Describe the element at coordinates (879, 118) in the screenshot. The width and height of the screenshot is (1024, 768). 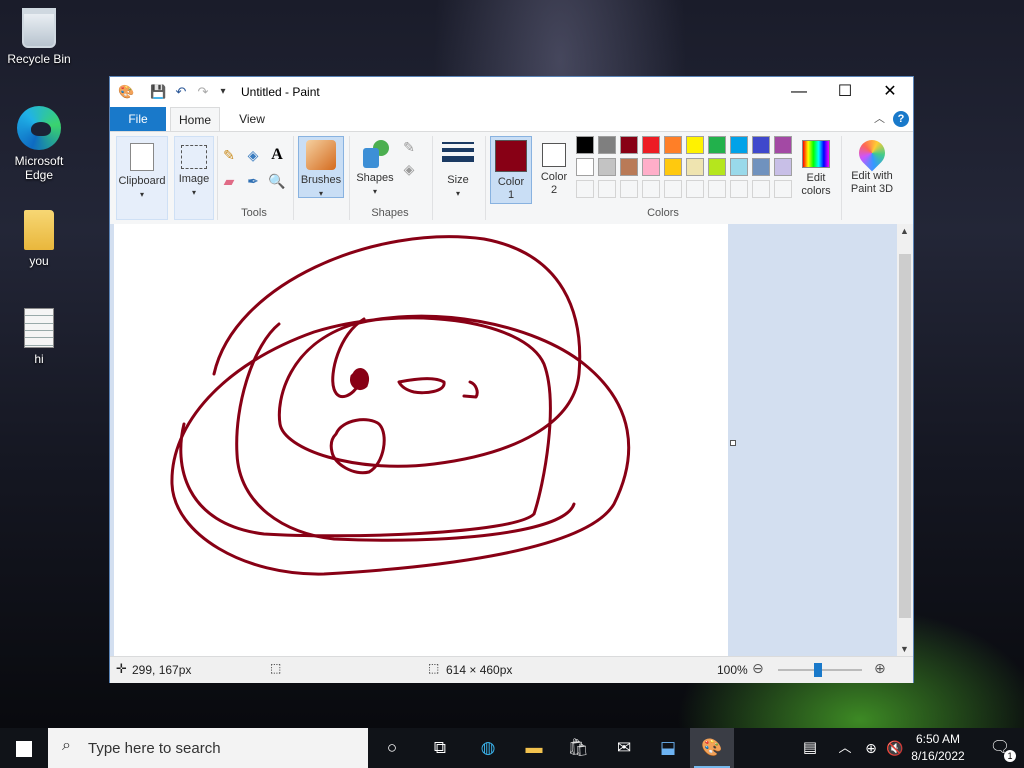
I see `collapse-ribbon-icon: ︿` at that location.